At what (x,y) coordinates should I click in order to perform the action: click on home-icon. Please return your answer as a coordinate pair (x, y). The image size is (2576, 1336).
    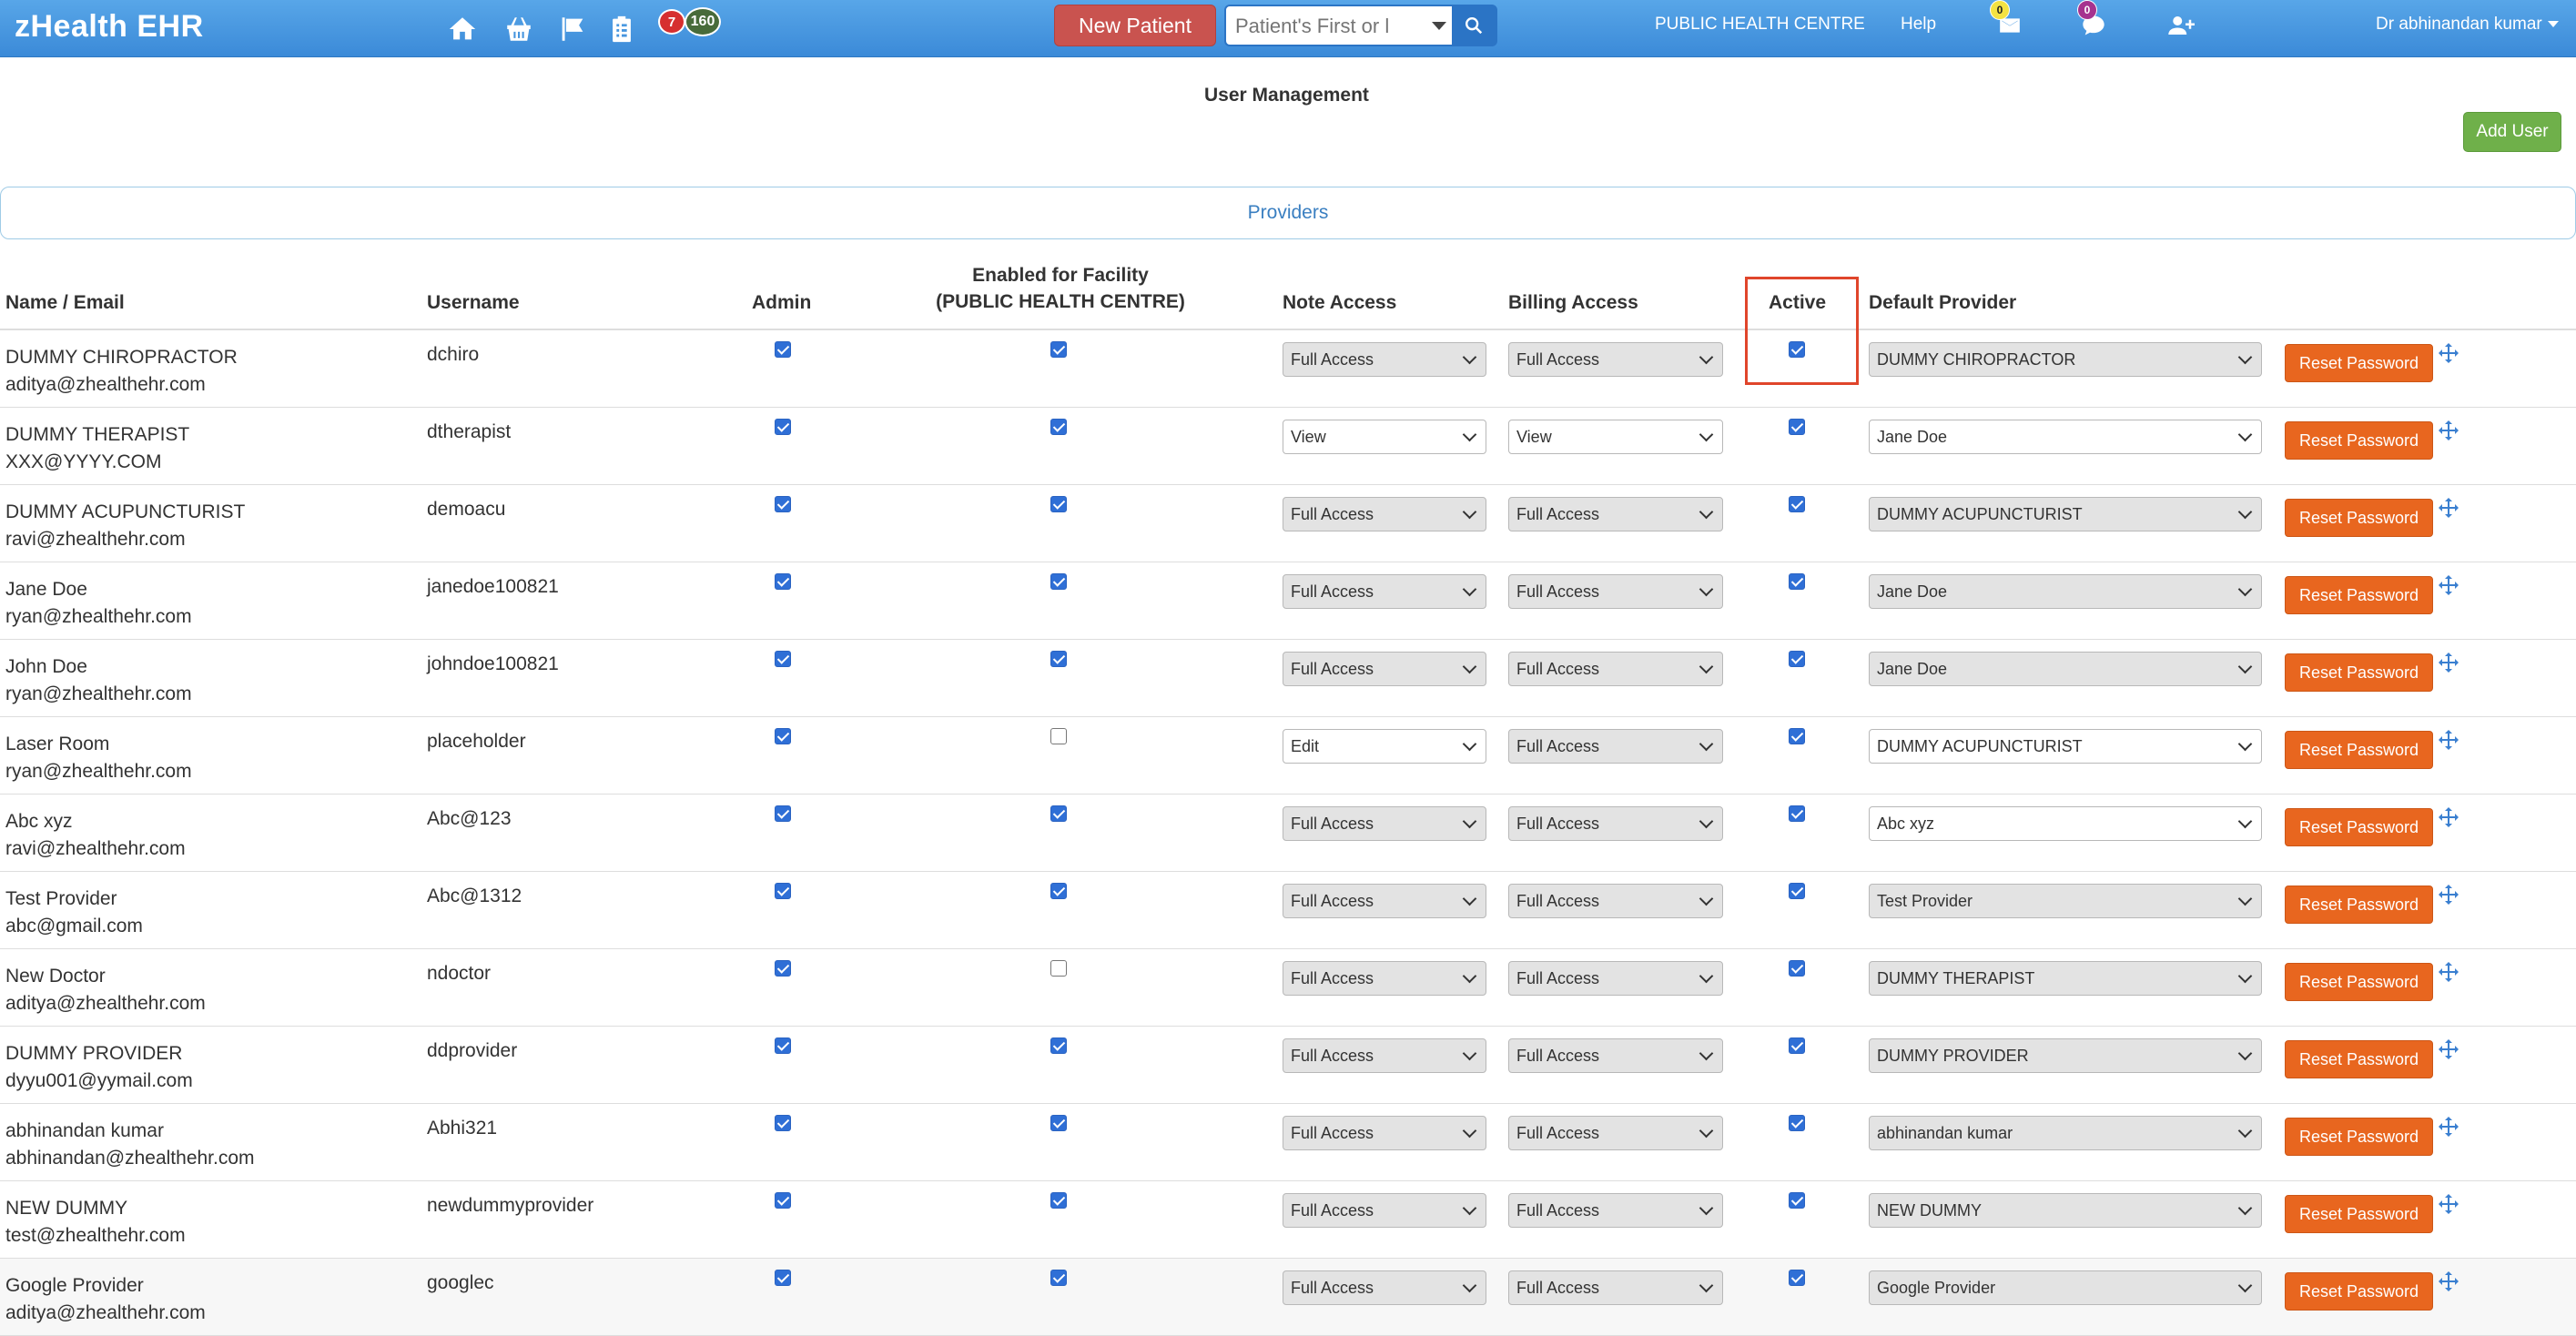
    Looking at the image, I should click on (462, 30).